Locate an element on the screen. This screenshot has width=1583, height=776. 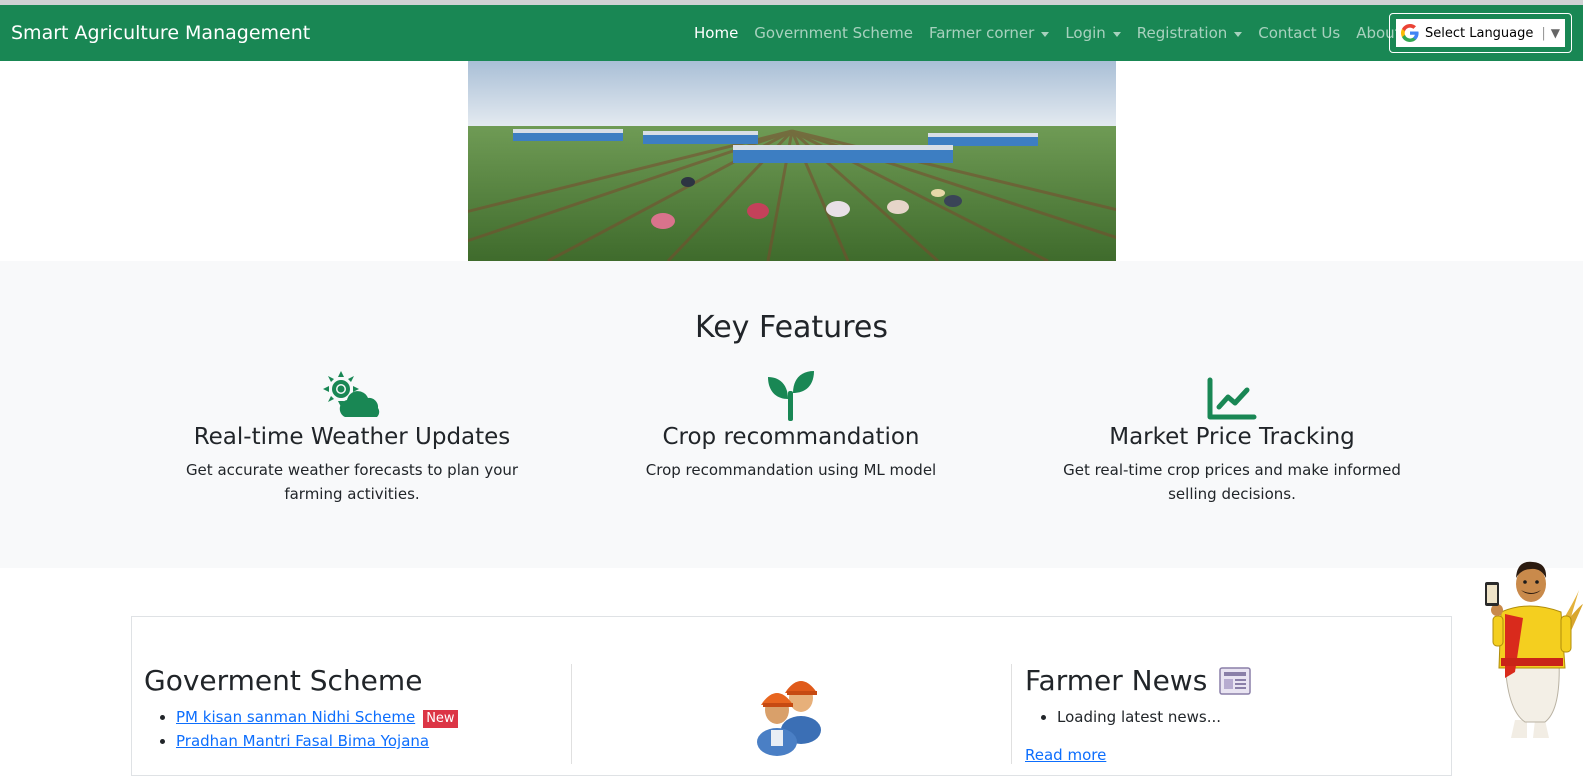
farmer-news-title: Farmer News is located at coordinates (1116, 680).